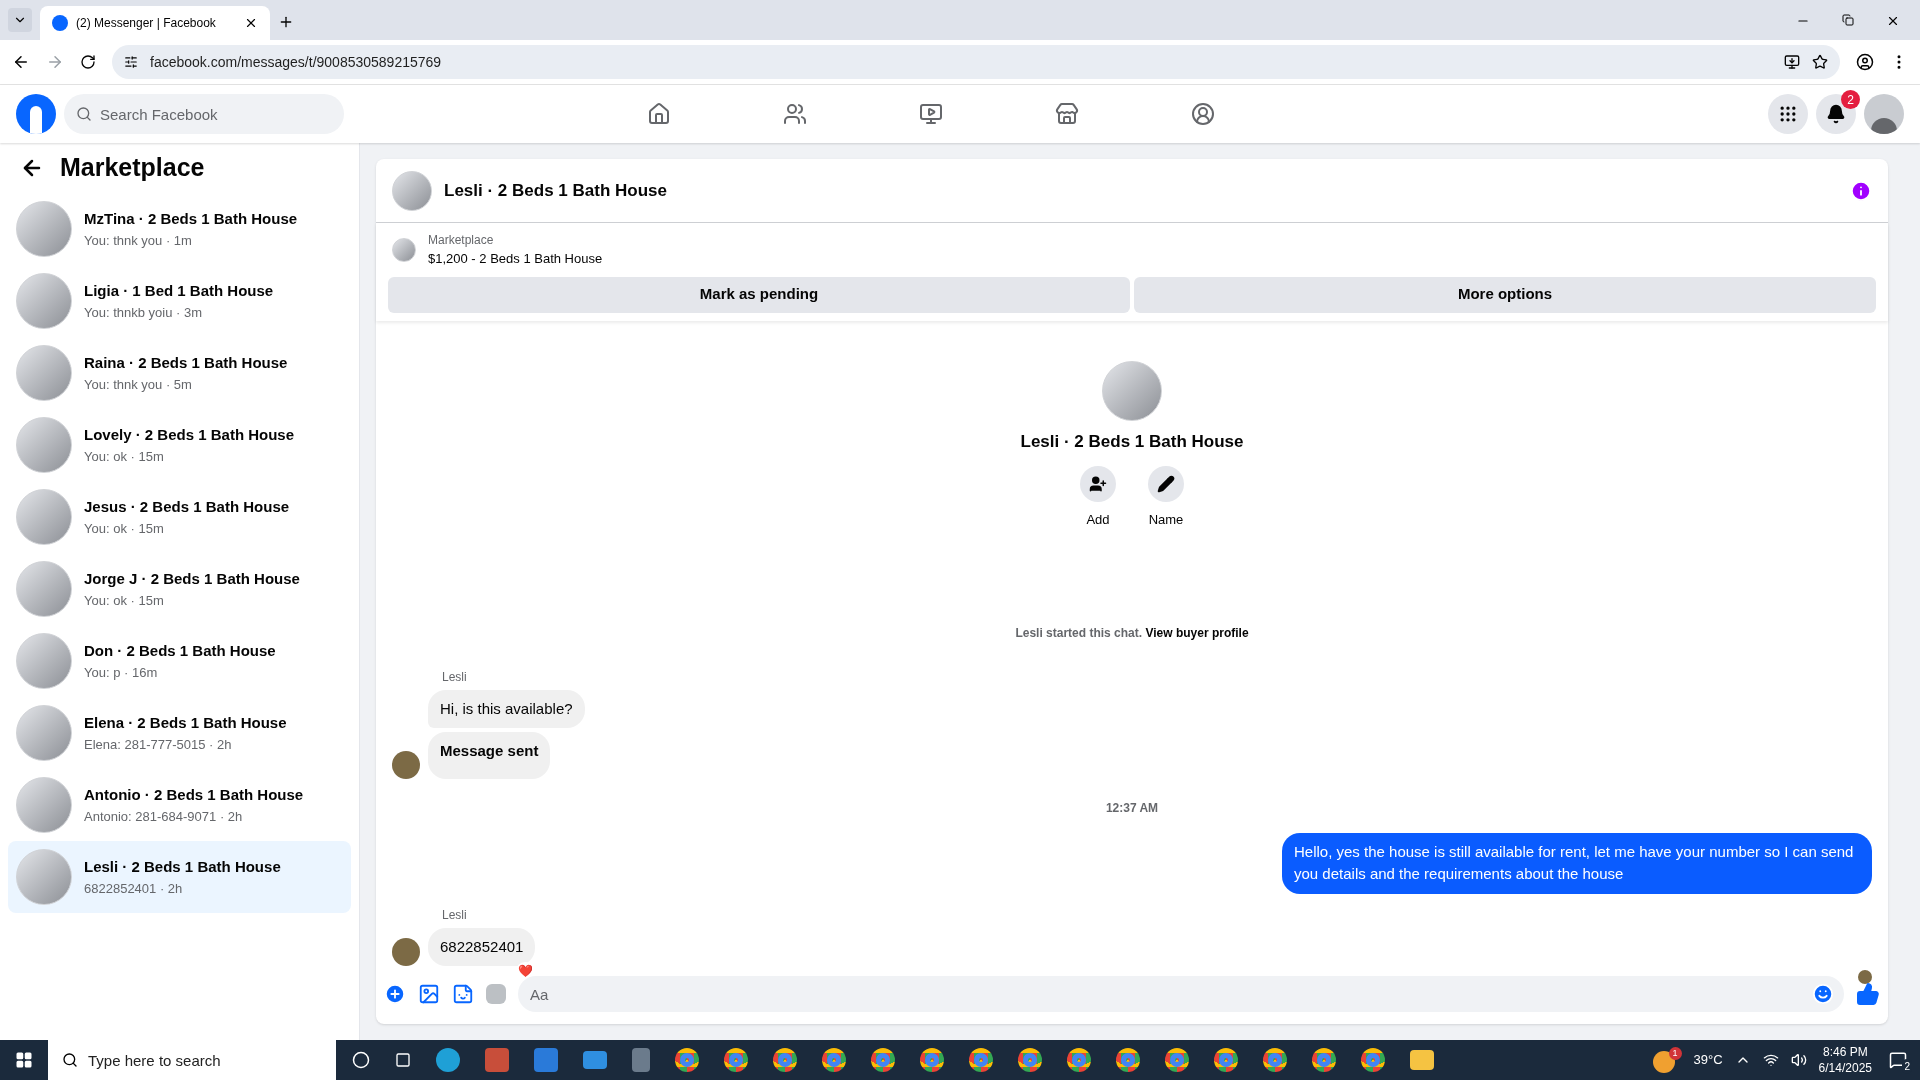  What do you see at coordinates (185, 723) in the screenshot?
I see `conversation-title: Elena · 2 Beds 1 Bath House` at bounding box center [185, 723].